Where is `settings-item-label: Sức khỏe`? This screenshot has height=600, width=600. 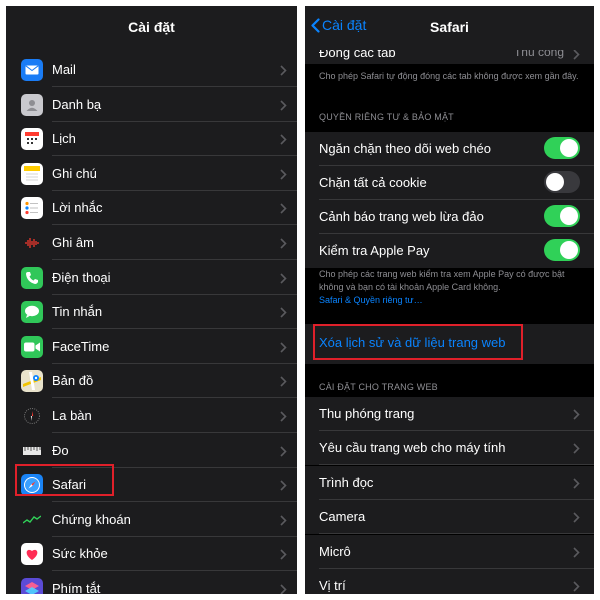
settings-item-label: Sức khỏe is located at coordinates (80, 554).